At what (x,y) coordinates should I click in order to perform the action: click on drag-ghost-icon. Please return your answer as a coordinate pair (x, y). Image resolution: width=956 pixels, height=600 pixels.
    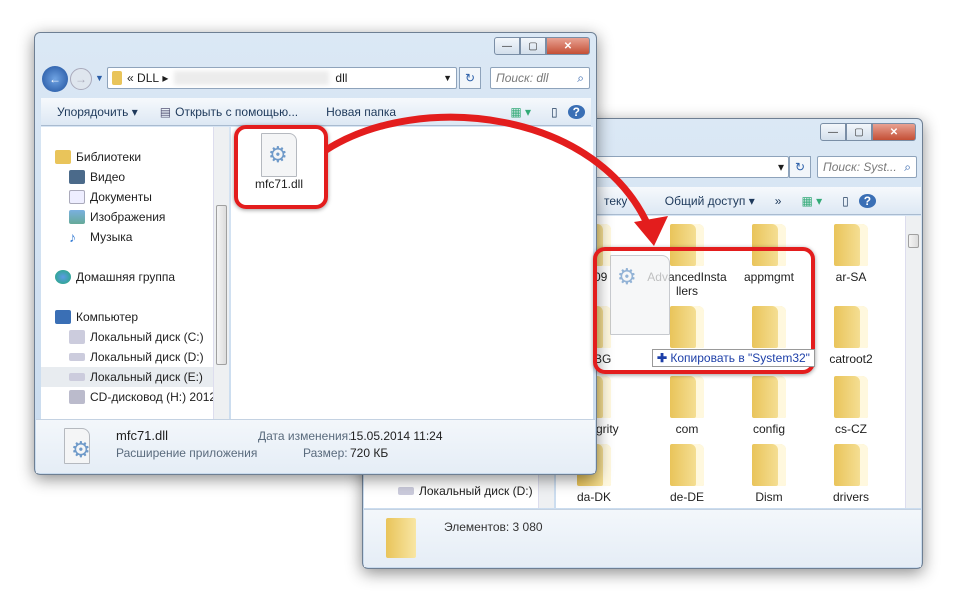
    Looking at the image, I should click on (640, 295).